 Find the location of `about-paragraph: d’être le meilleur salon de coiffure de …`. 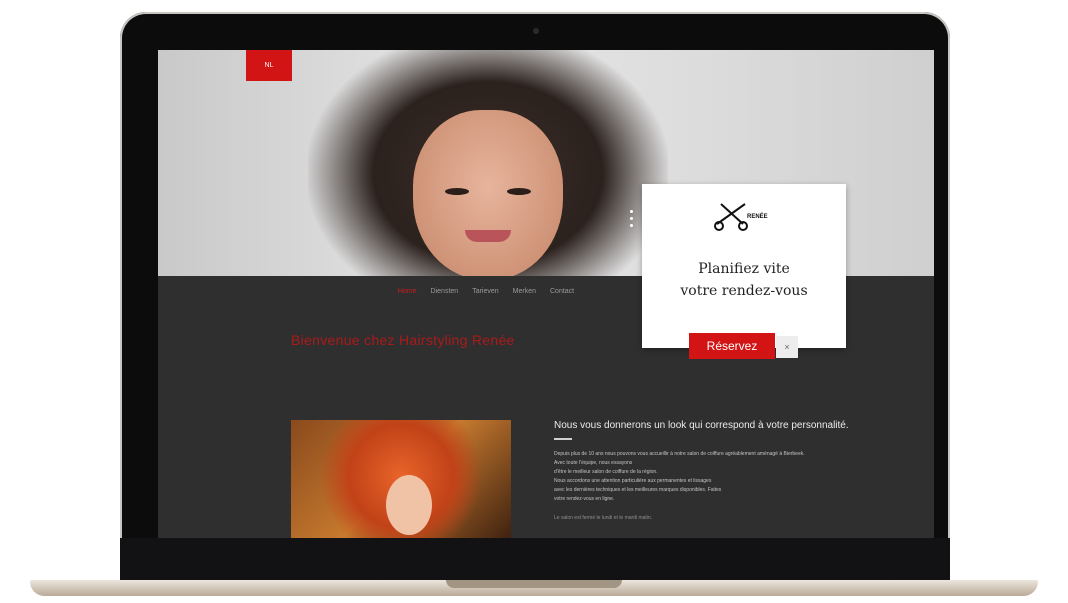

about-paragraph: d’être le meilleur salon de coiffure de … is located at coordinates (606, 472).